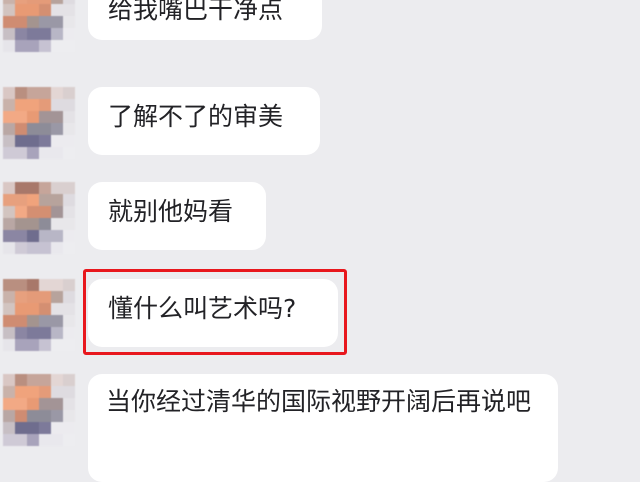 The height and width of the screenshot is (482, 640). I want to click on message-bubble: 就别他妈看, so click(177, 216).